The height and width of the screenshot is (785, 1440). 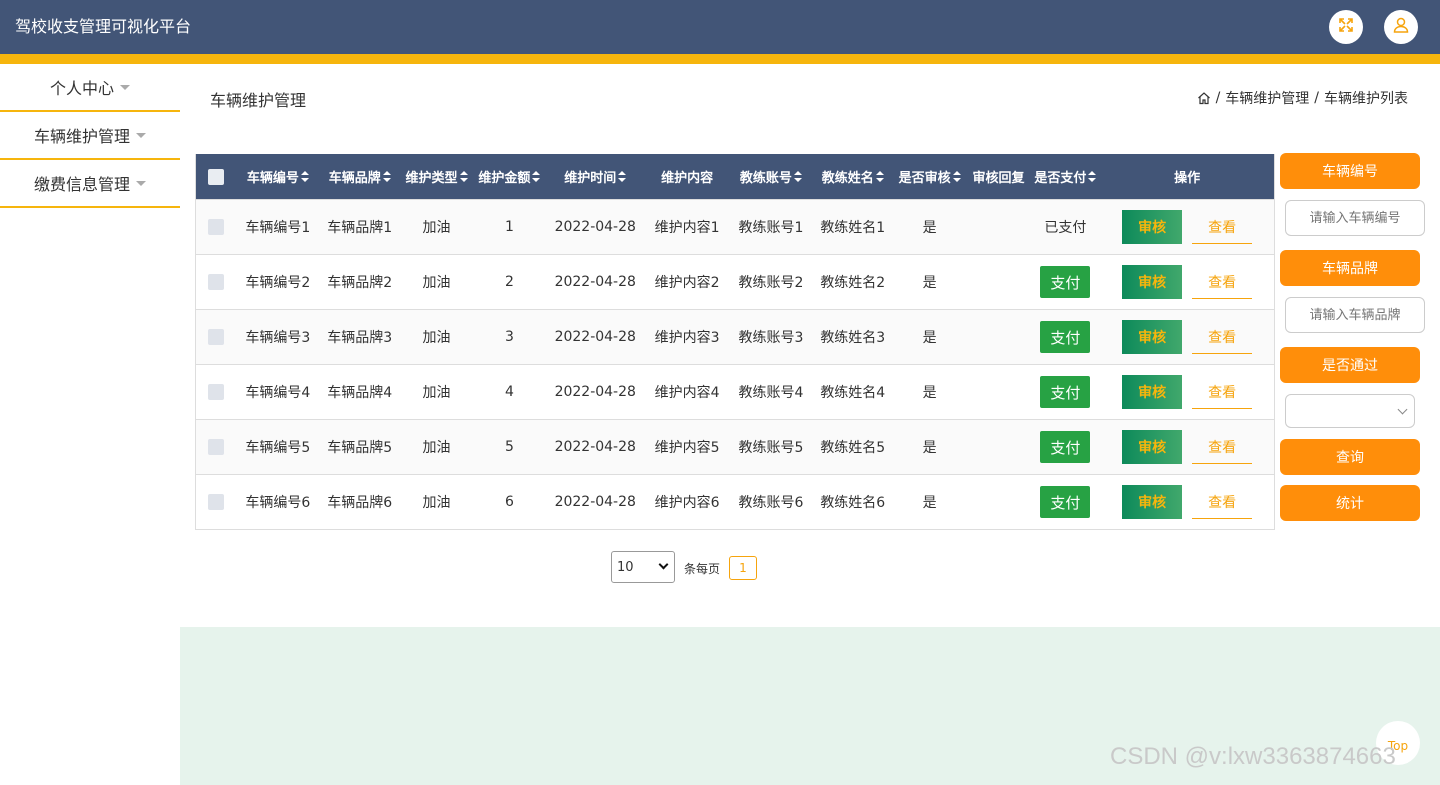 What do you see at coordinates (125, 87) in the screenshot?
I see `caret-down-icon` at bounding box center [125, 87].